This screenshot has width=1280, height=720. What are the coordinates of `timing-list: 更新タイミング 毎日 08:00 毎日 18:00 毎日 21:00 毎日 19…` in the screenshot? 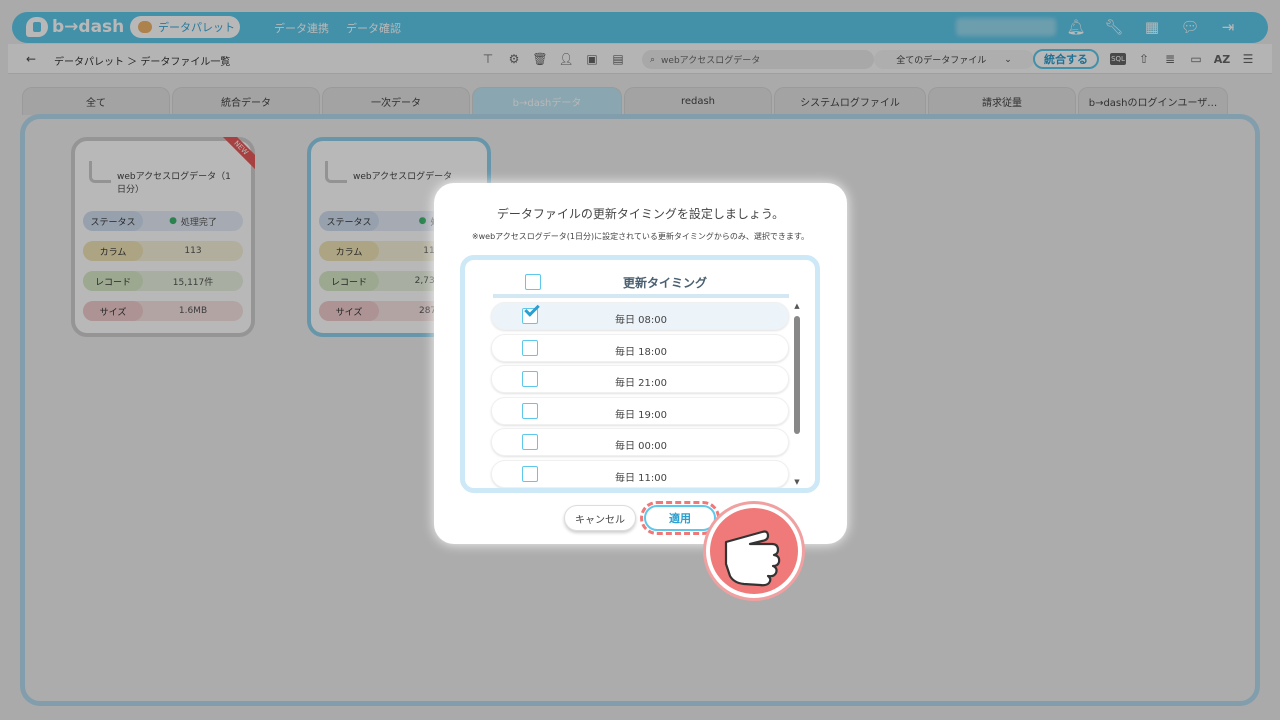 It's located at (640, 374).